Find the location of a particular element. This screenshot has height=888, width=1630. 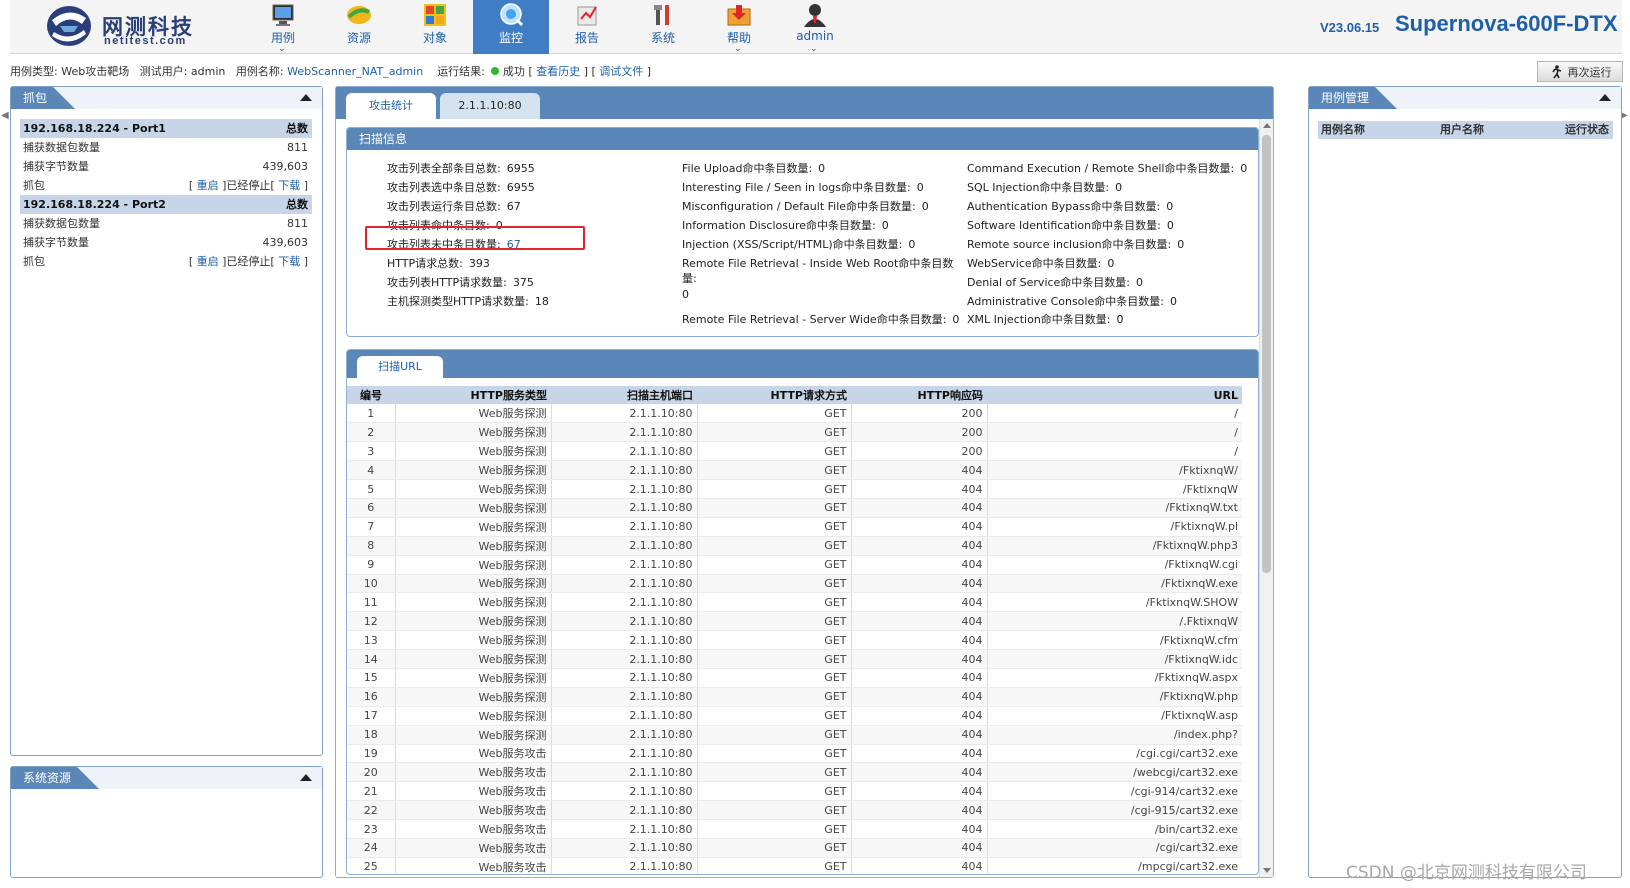

url-path: /FktixnqW/ is located at coordinates (1114, 470).